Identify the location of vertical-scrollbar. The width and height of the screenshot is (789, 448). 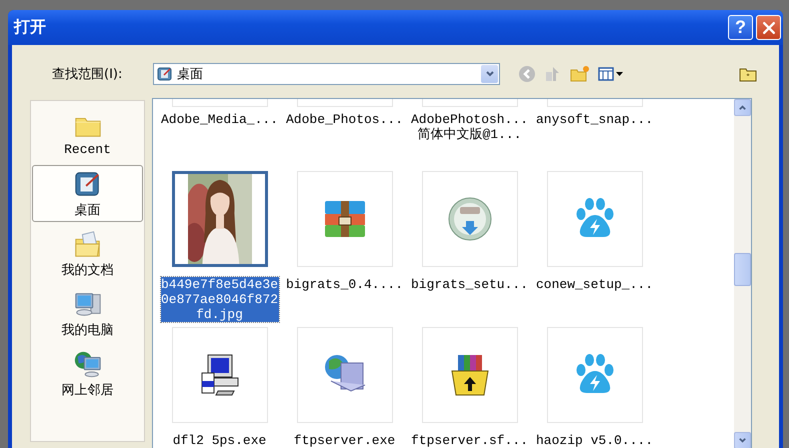
(742, 273).